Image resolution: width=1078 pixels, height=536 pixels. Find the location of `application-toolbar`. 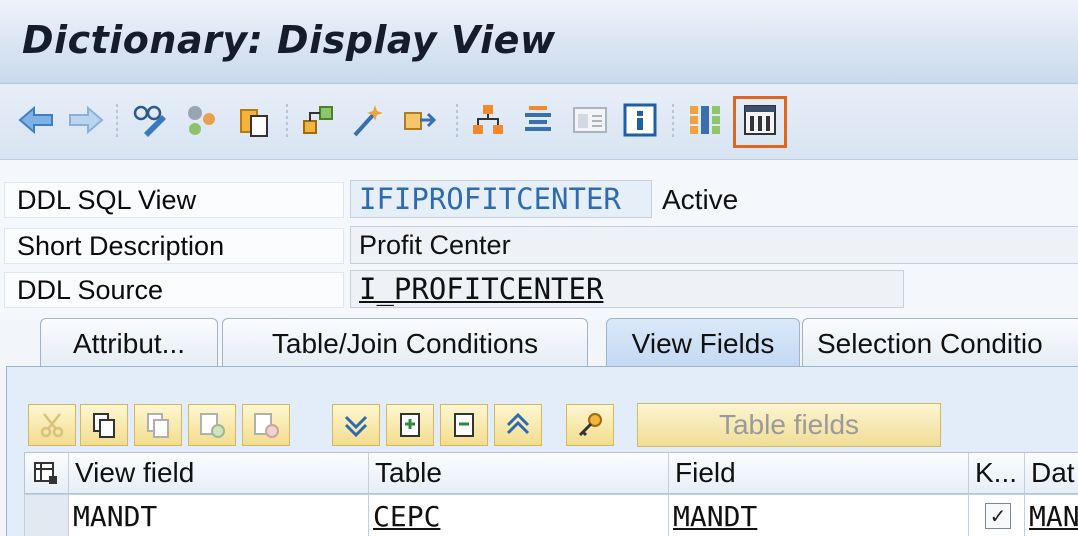

application-toolbar is located at coordinates (539, 122).